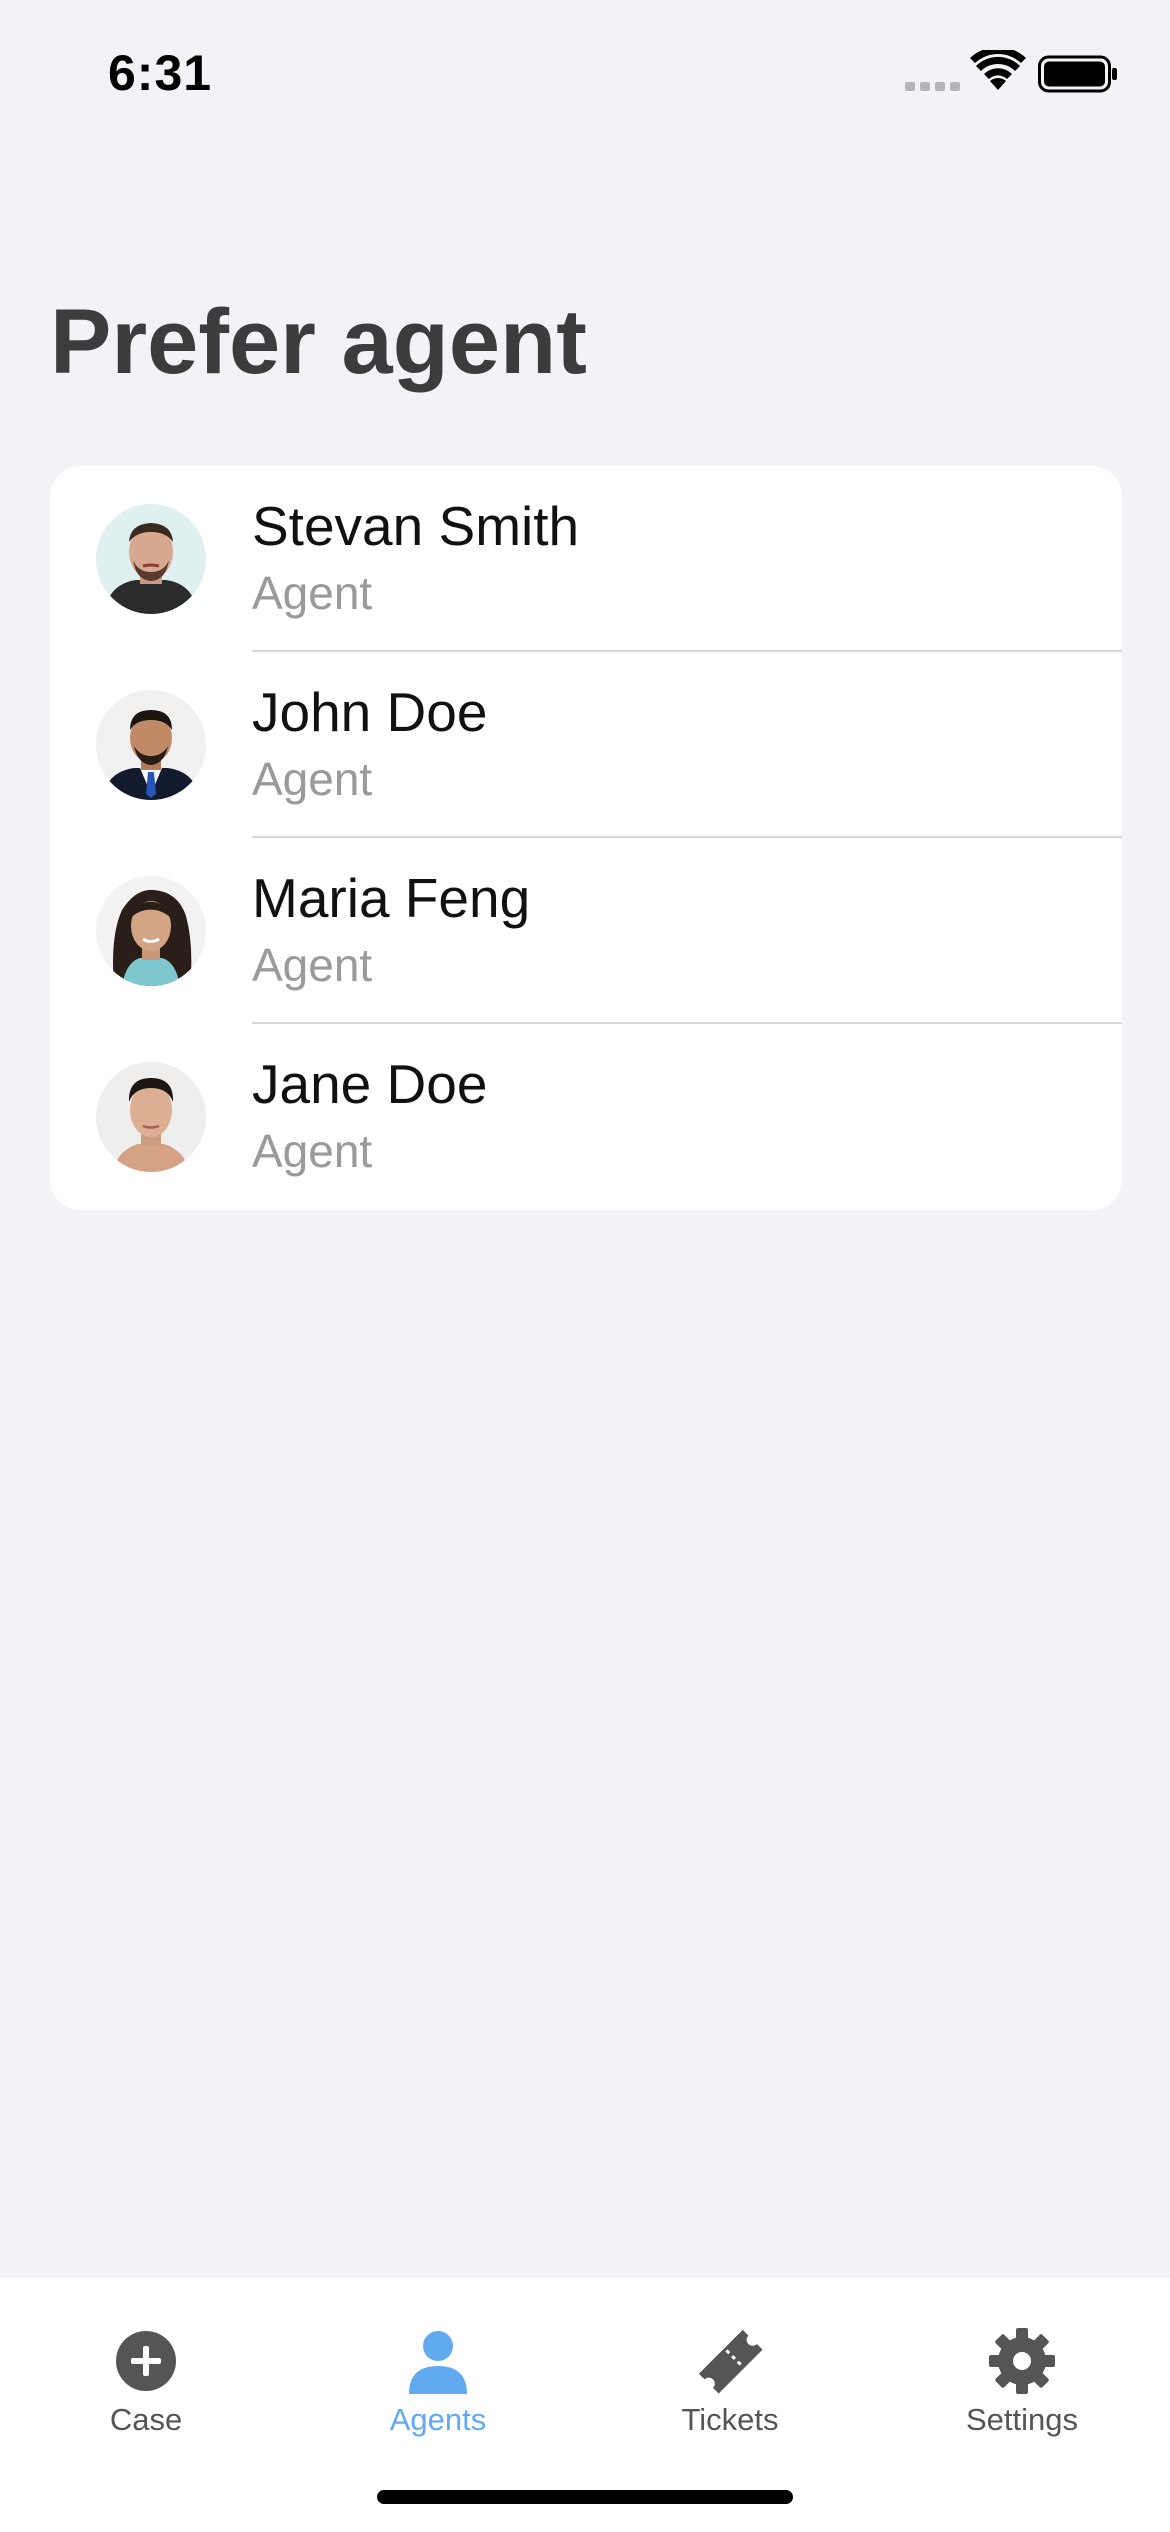 Image resolution: width=1170 pixels, height=2532 pixels. Describe the element at coordinates (318, 342) in the screenshot. I see `page-title: Prefer agent` at that location.